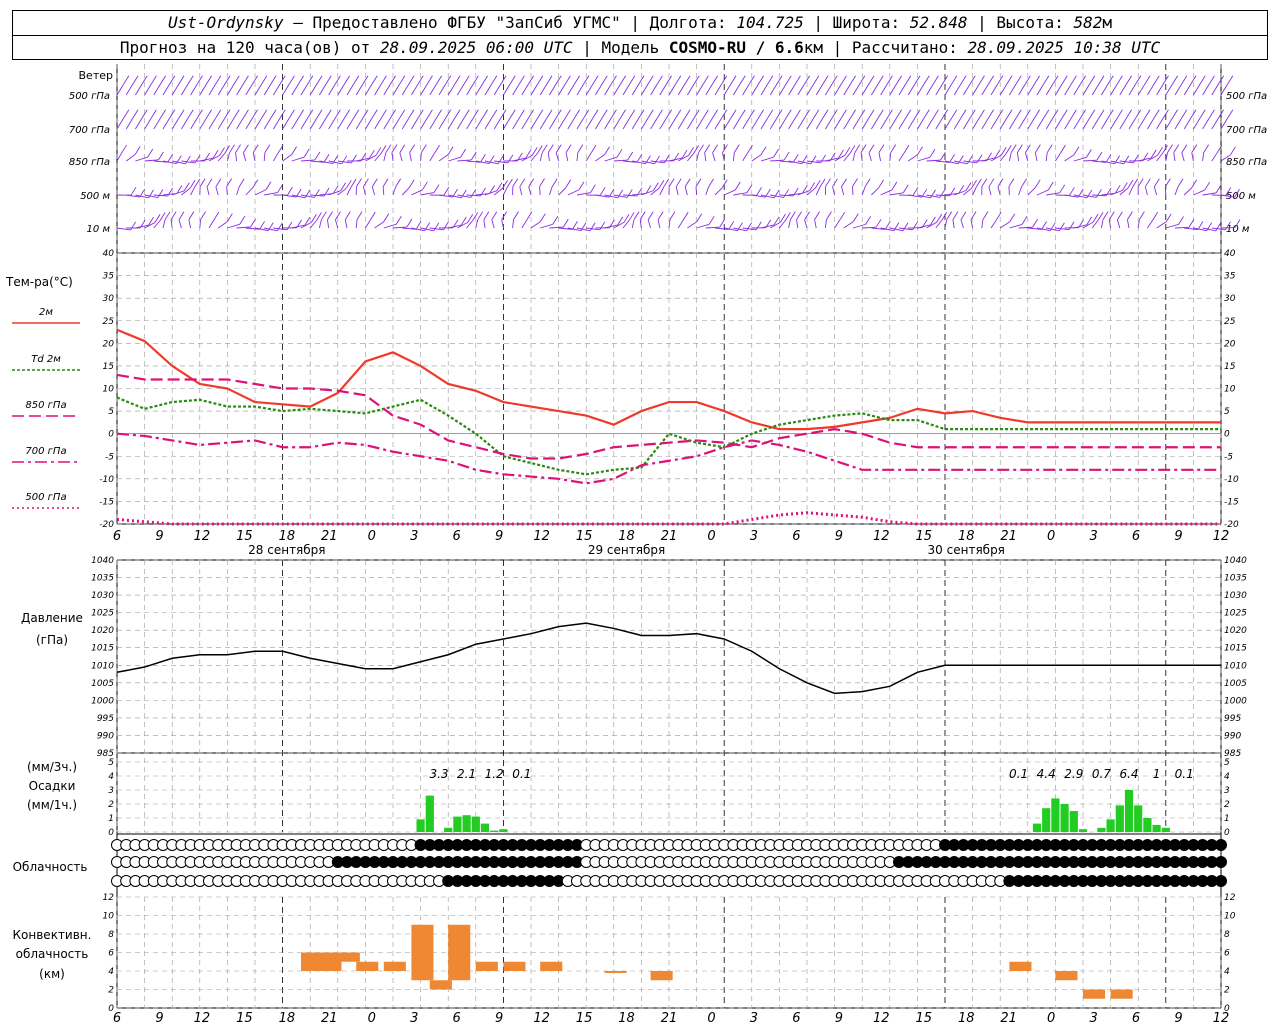 The width and height of the screenshot is (1280, 1024). What do you see at coordinates (45, 405) in the screenshot?
I see `temp-legend-label: 850 гПа` at bounding box center [45, 405].